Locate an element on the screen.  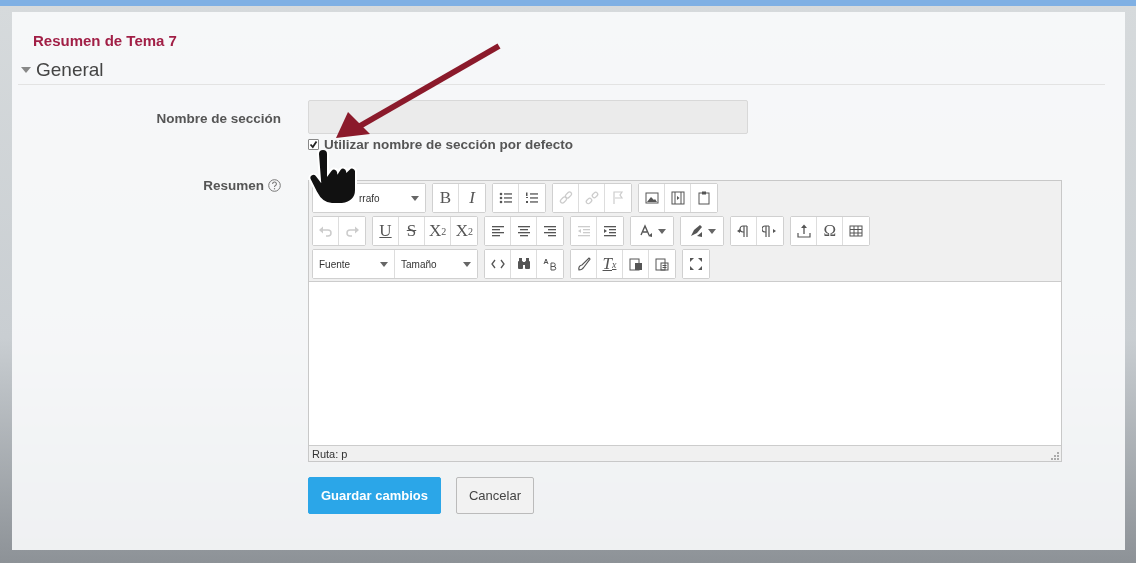
binoculars-icon is located at coordinates (523, 264).